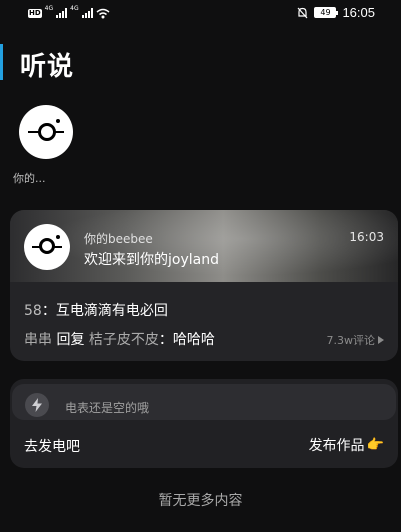 The image size is (401, 532). What do you see at coordinates (38, 340) in the screenshot?
I see `commenter-name: 串串` at bounding box center [38, 340].